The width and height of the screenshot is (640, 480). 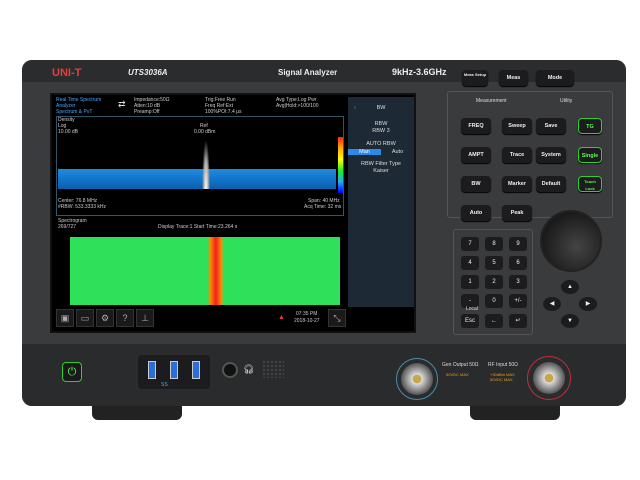 I want to click on type-label: Signal Analyzer, so click(x=308, y=72).